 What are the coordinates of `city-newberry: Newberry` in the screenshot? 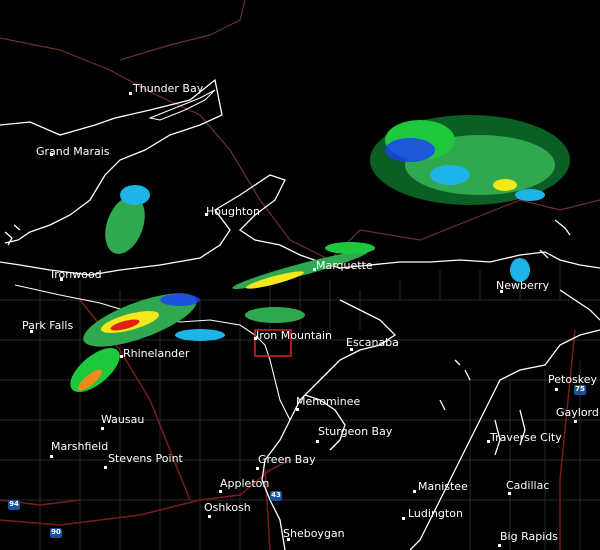 It's located at (522, 286).